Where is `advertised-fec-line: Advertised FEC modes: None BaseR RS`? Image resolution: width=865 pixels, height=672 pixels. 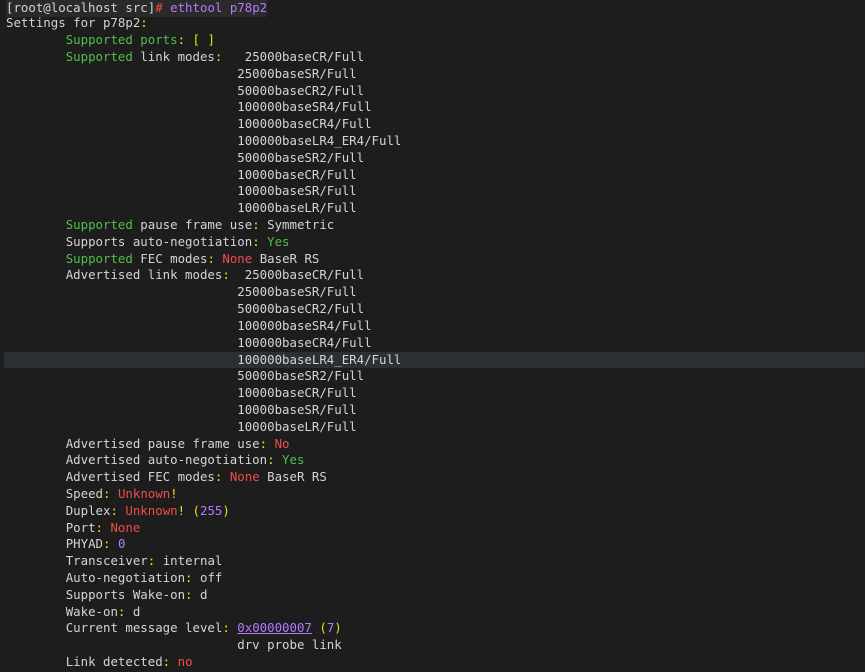 advertised-fec-line: Advertised FEC modes: None BaseR RS is located at coordinates (196, 477).